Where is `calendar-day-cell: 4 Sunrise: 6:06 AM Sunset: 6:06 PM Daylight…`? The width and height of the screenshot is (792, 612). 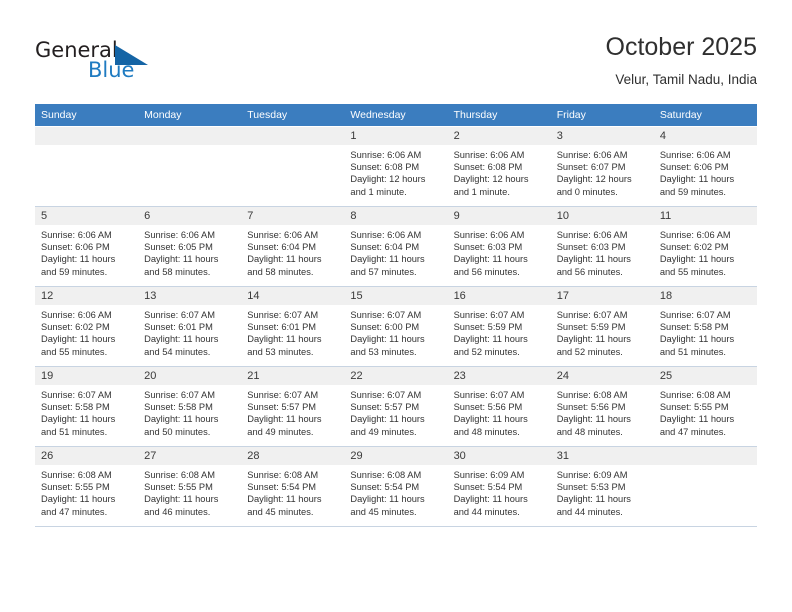 calendar-day-cell: 4 Sunrise: 6:06 AM Sunset: 6:06 PM Daylight… is located at coordinates (705, 166).